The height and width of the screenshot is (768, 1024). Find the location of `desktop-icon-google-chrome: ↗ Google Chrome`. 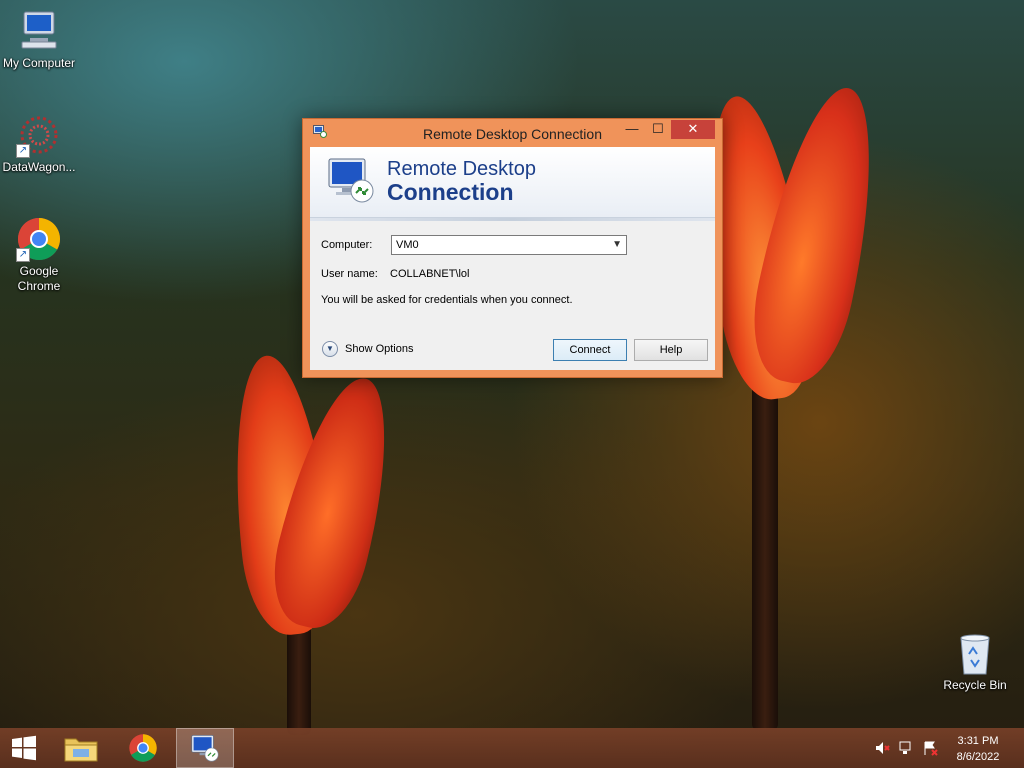

desktop-icon-google-chrome: ↗ Google Chrome is located at coordinates (39, 255).